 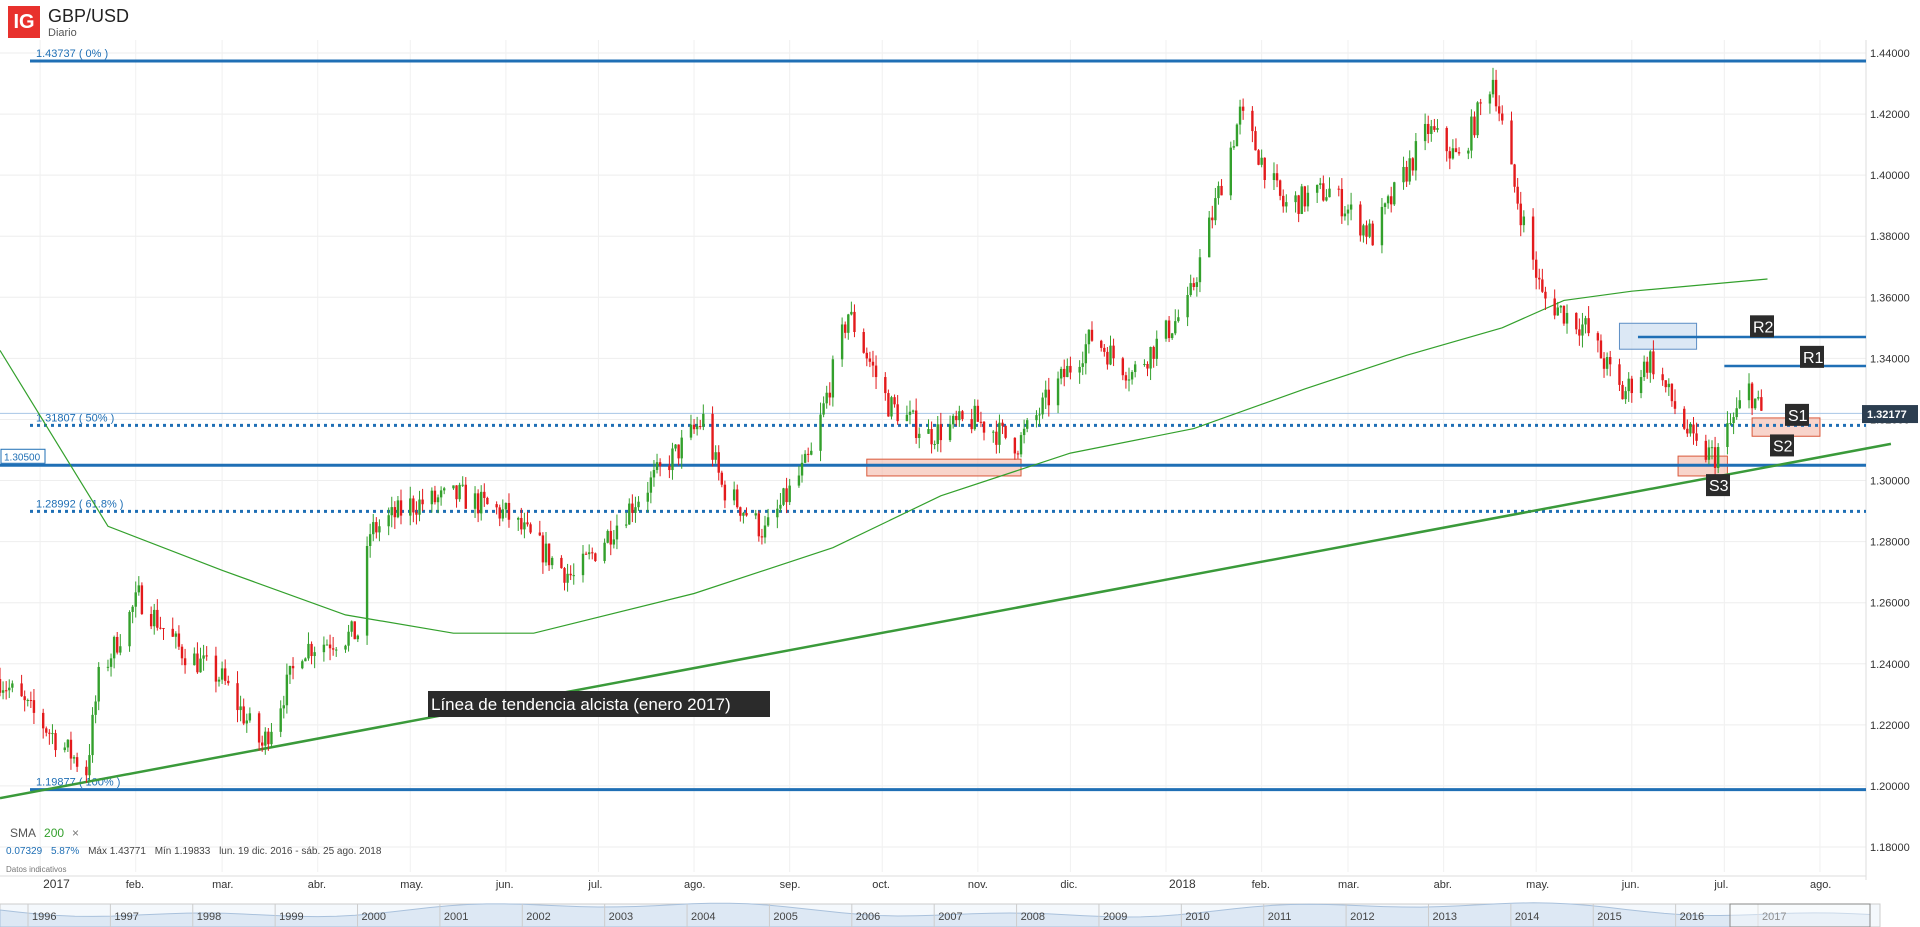 I want to click on symbol-title: GBP/USD, so click(x=89, y=16).